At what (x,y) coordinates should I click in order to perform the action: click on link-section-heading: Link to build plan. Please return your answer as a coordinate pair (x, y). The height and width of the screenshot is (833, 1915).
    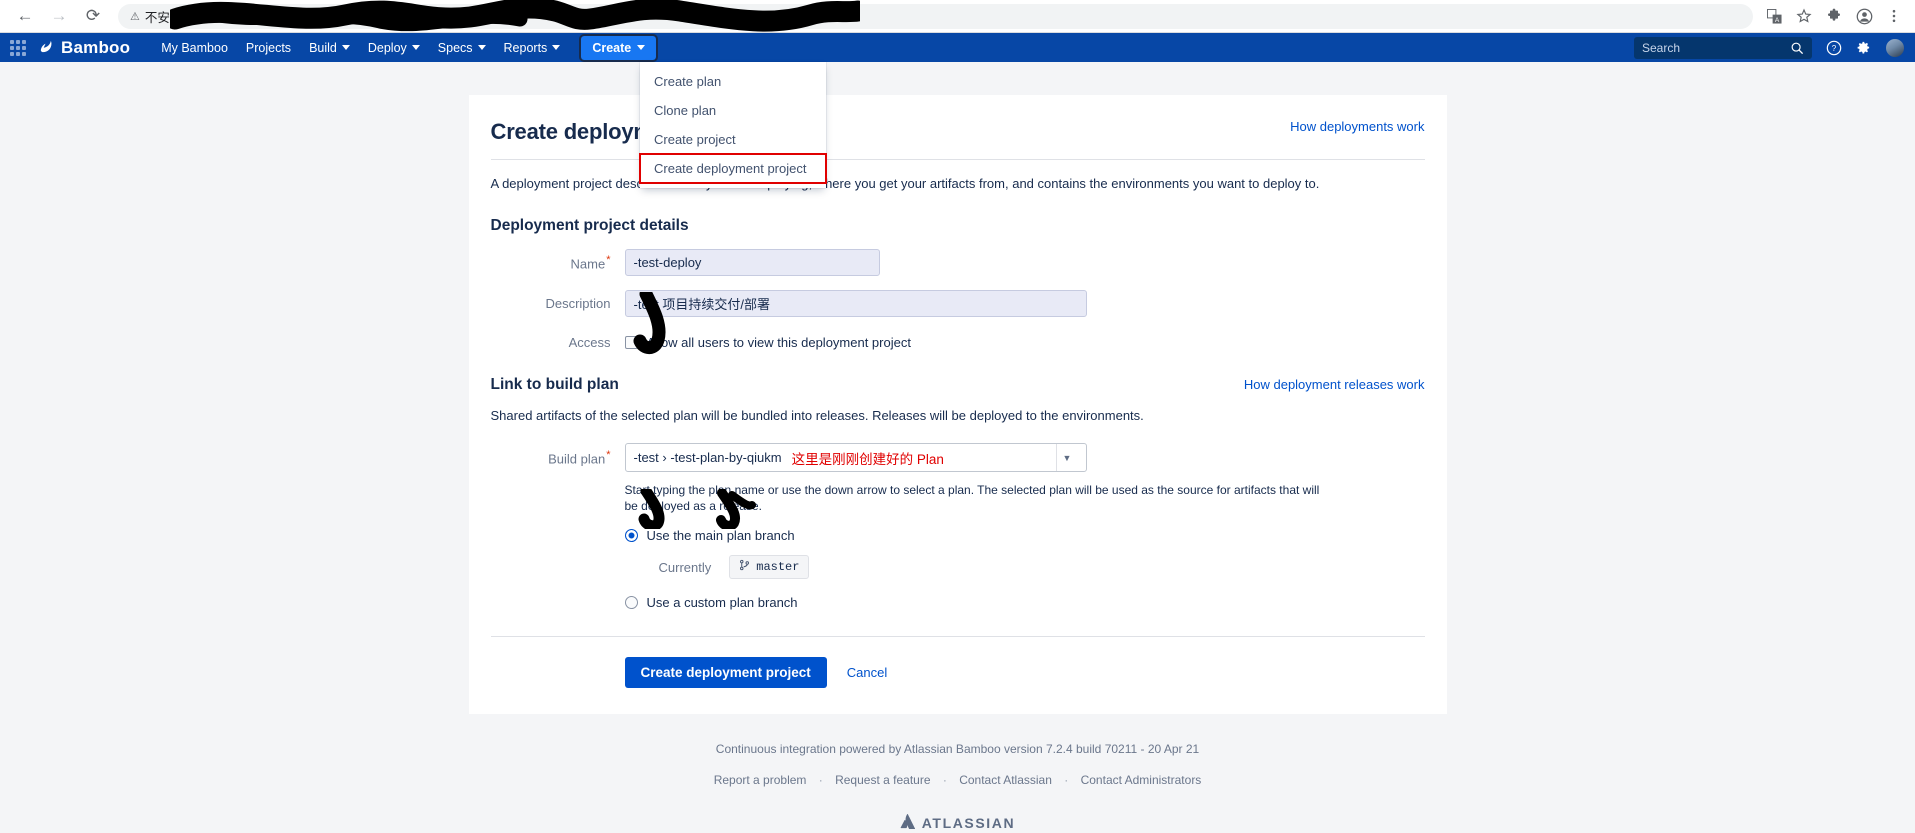
    Looking at the image, I should click on (554, 384).